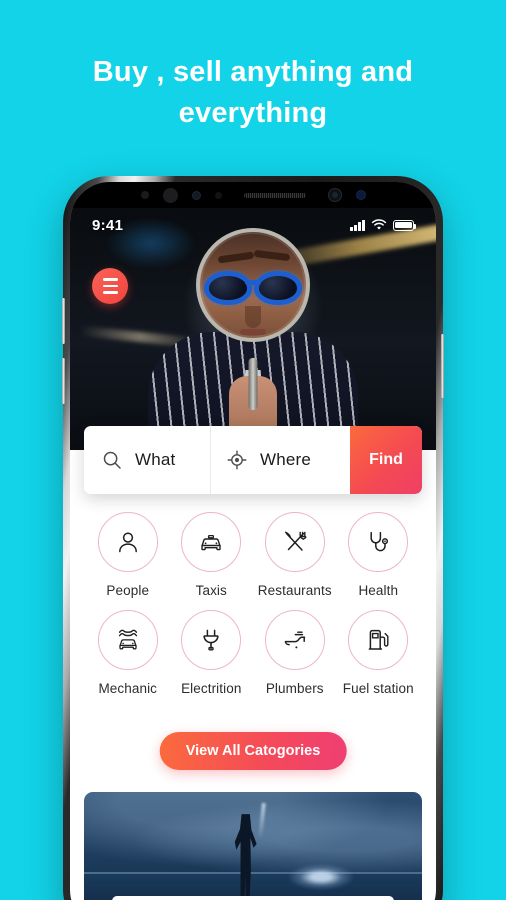 The width and height of the screenshot is (506, 900). I want to click on category-label: Taxis, so click(211, 590).